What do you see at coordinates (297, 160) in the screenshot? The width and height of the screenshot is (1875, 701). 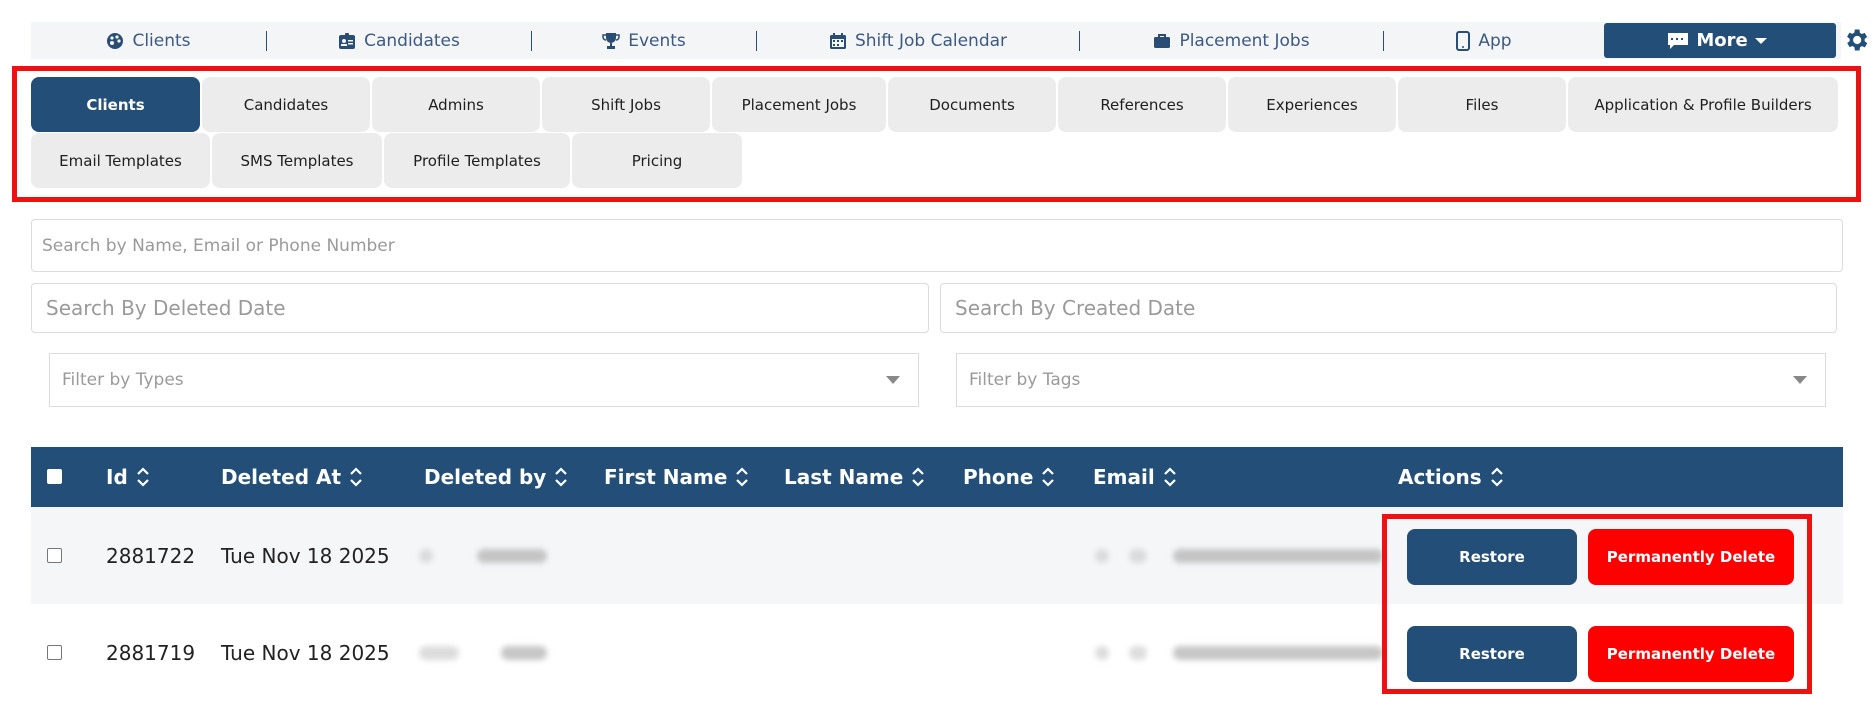 I see `tab-sms-templates: SMS Templates` at bounding box center [297, 160].